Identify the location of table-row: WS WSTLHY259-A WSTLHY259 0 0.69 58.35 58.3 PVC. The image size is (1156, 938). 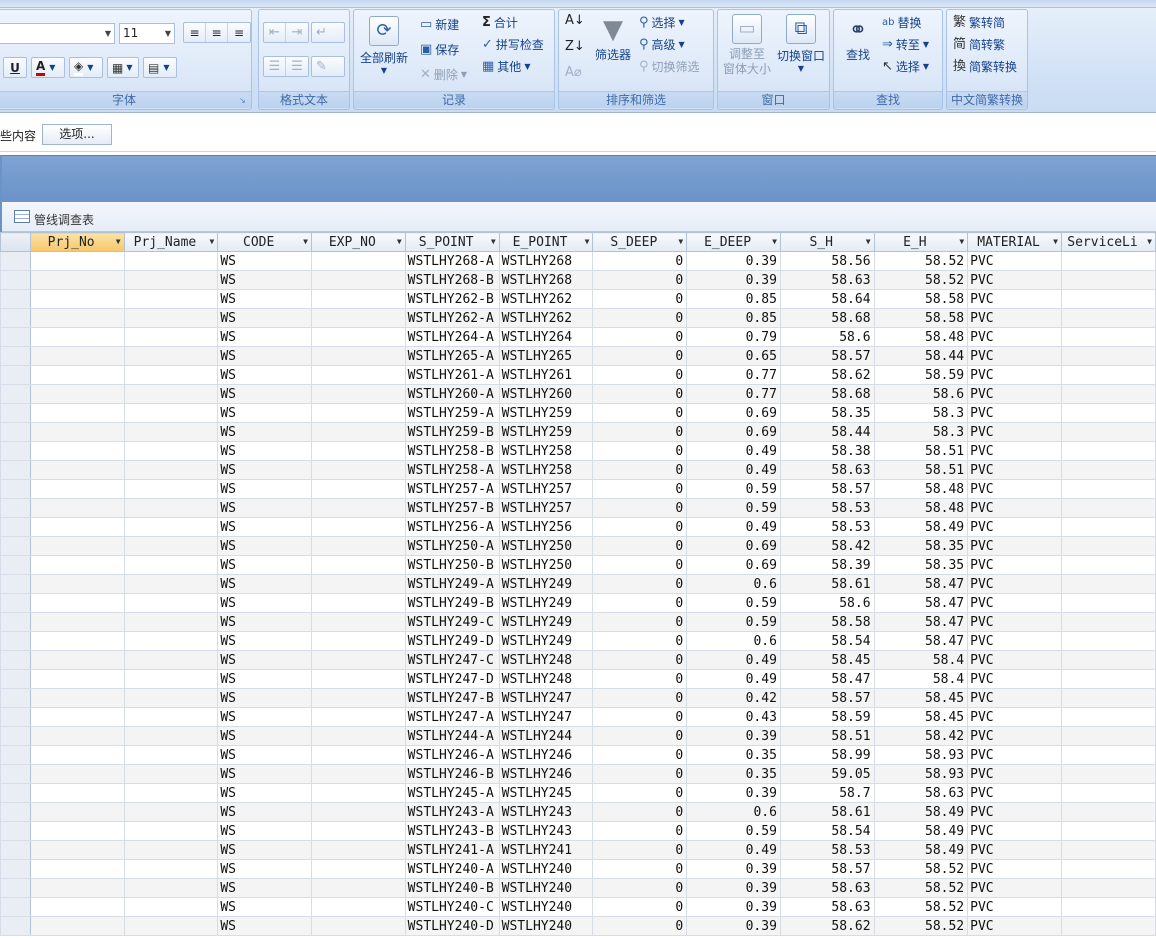
(578, 413).